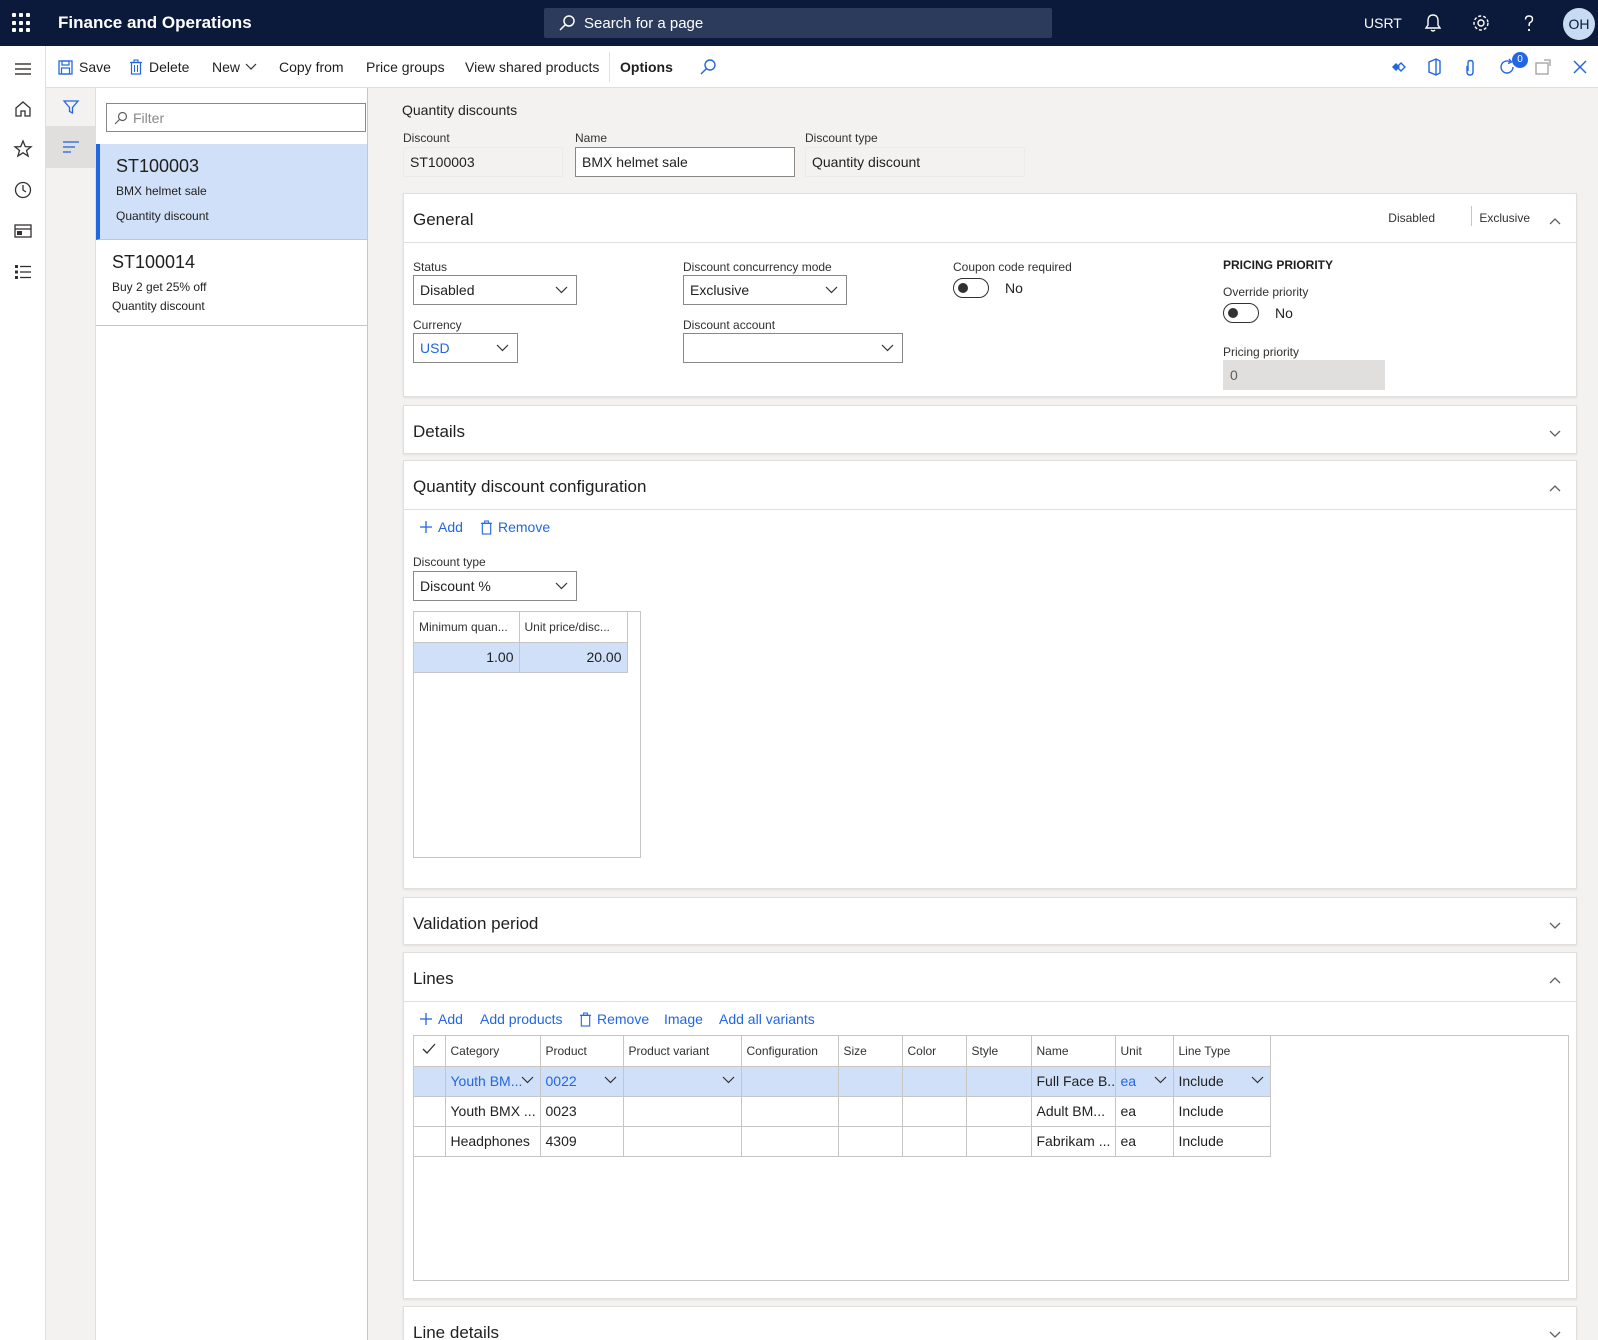 The height and width of the screenshot is (1340, 1598). Describe the element at coordinates (582, 1141) in the screenshot. I see `product-cell: 4309` at that location.